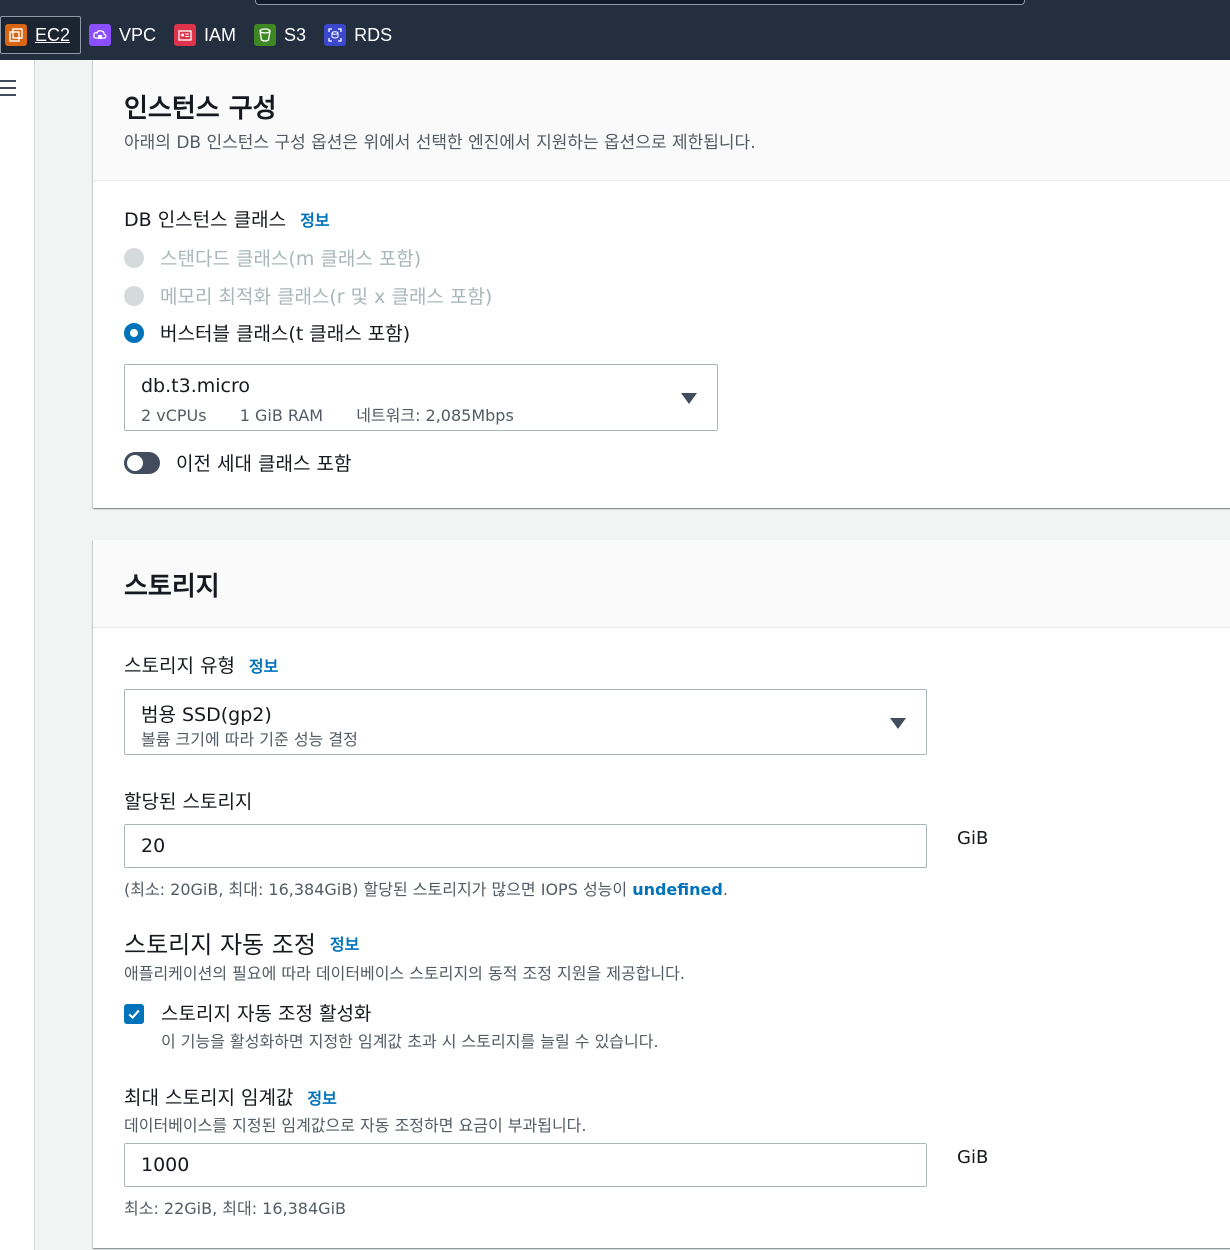  Describe the element at coordinates (661, 584) in the screenshot. I see `panel-header: 스토리지` at that location.